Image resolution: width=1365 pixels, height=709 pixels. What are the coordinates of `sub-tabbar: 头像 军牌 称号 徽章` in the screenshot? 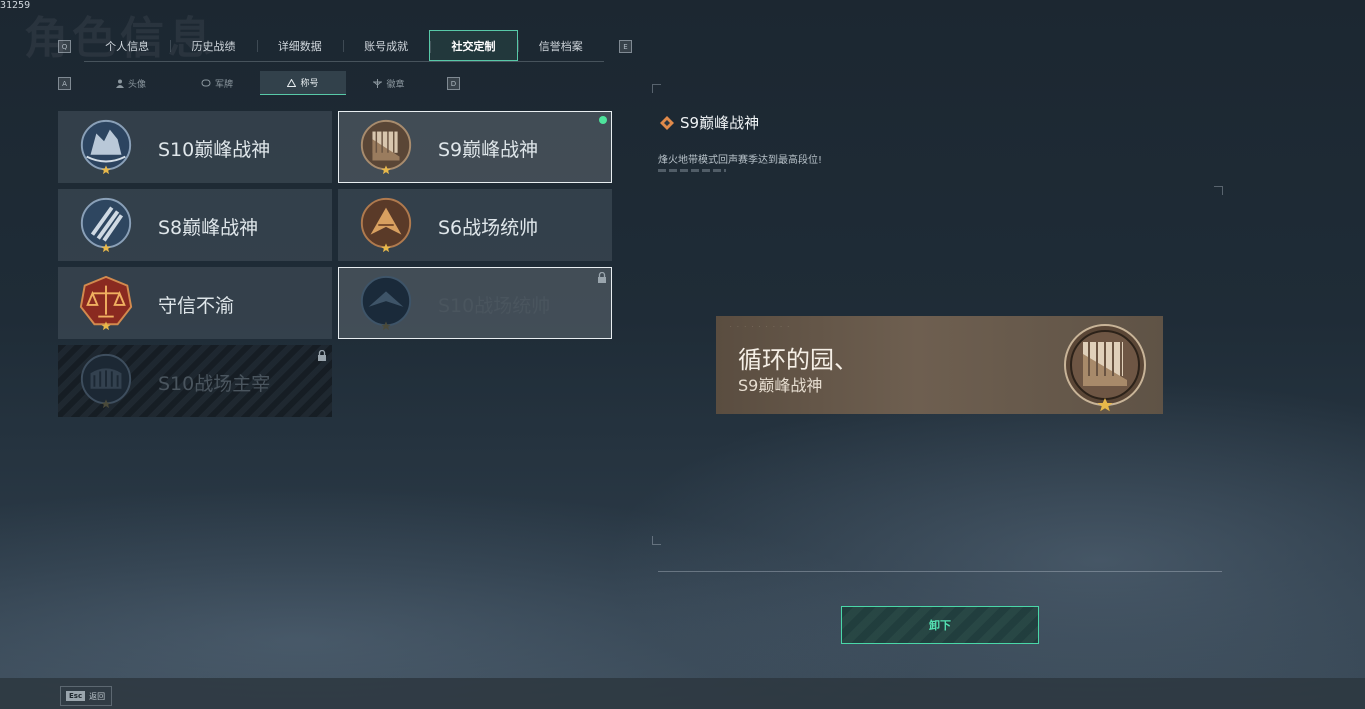 It's located at (260, 83).